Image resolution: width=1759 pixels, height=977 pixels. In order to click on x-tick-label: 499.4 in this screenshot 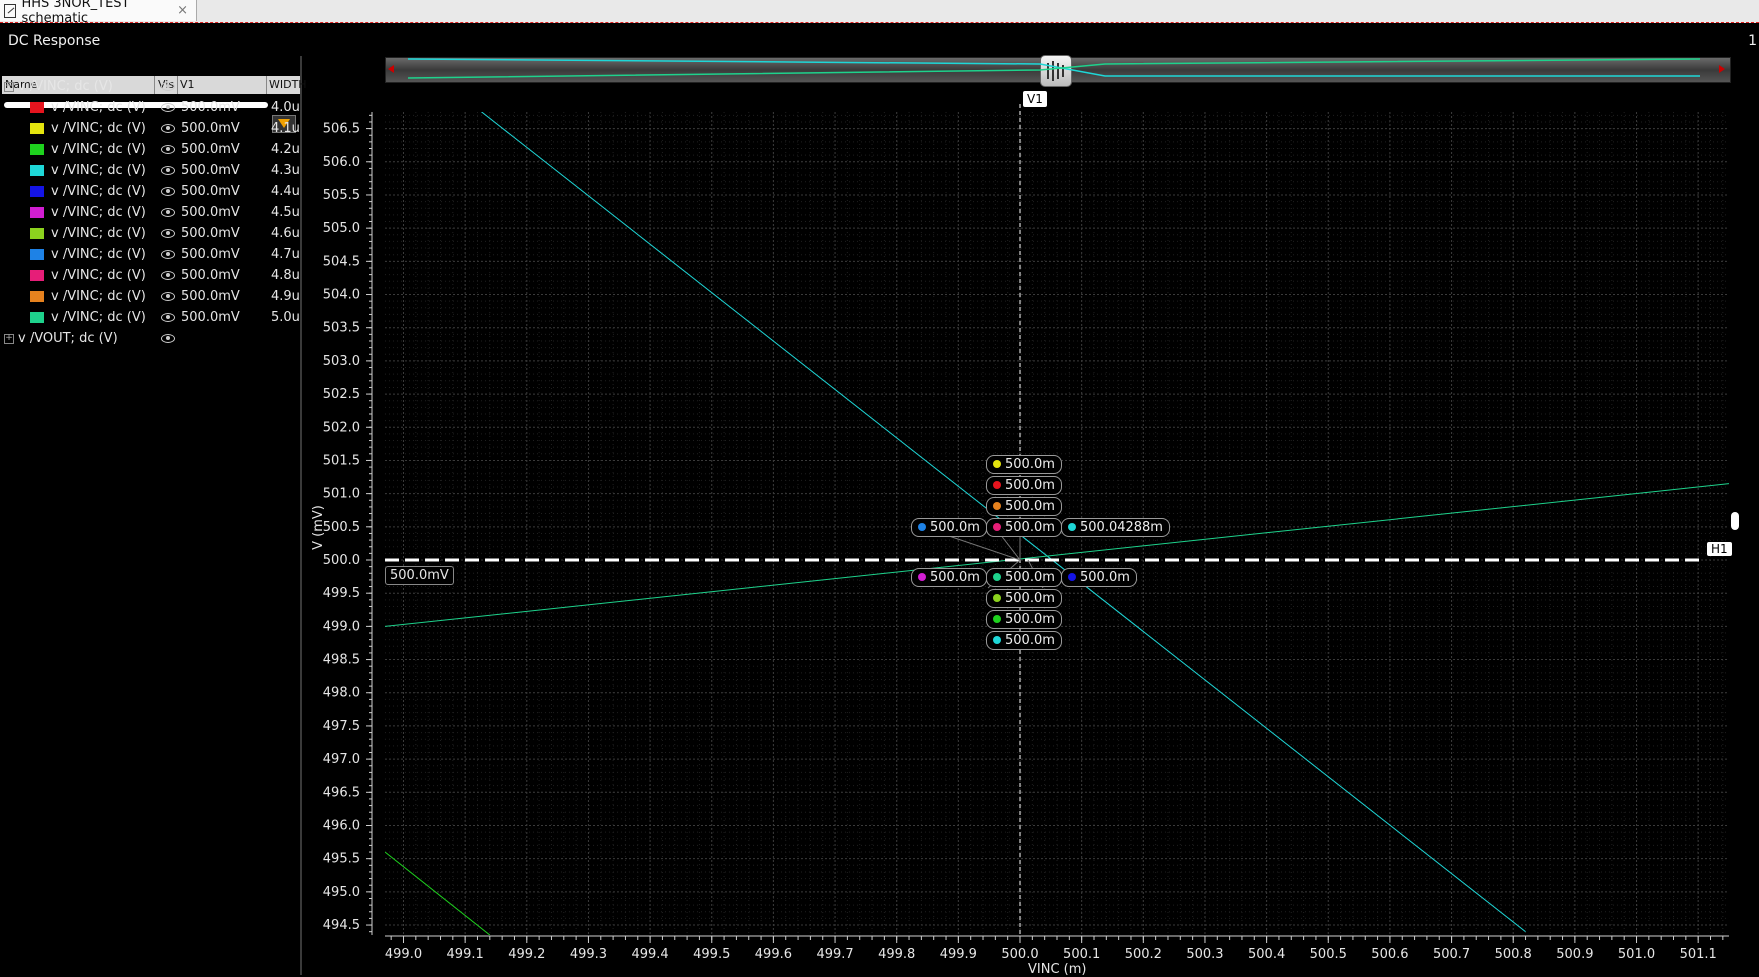, I will do `click(649, 954)`.